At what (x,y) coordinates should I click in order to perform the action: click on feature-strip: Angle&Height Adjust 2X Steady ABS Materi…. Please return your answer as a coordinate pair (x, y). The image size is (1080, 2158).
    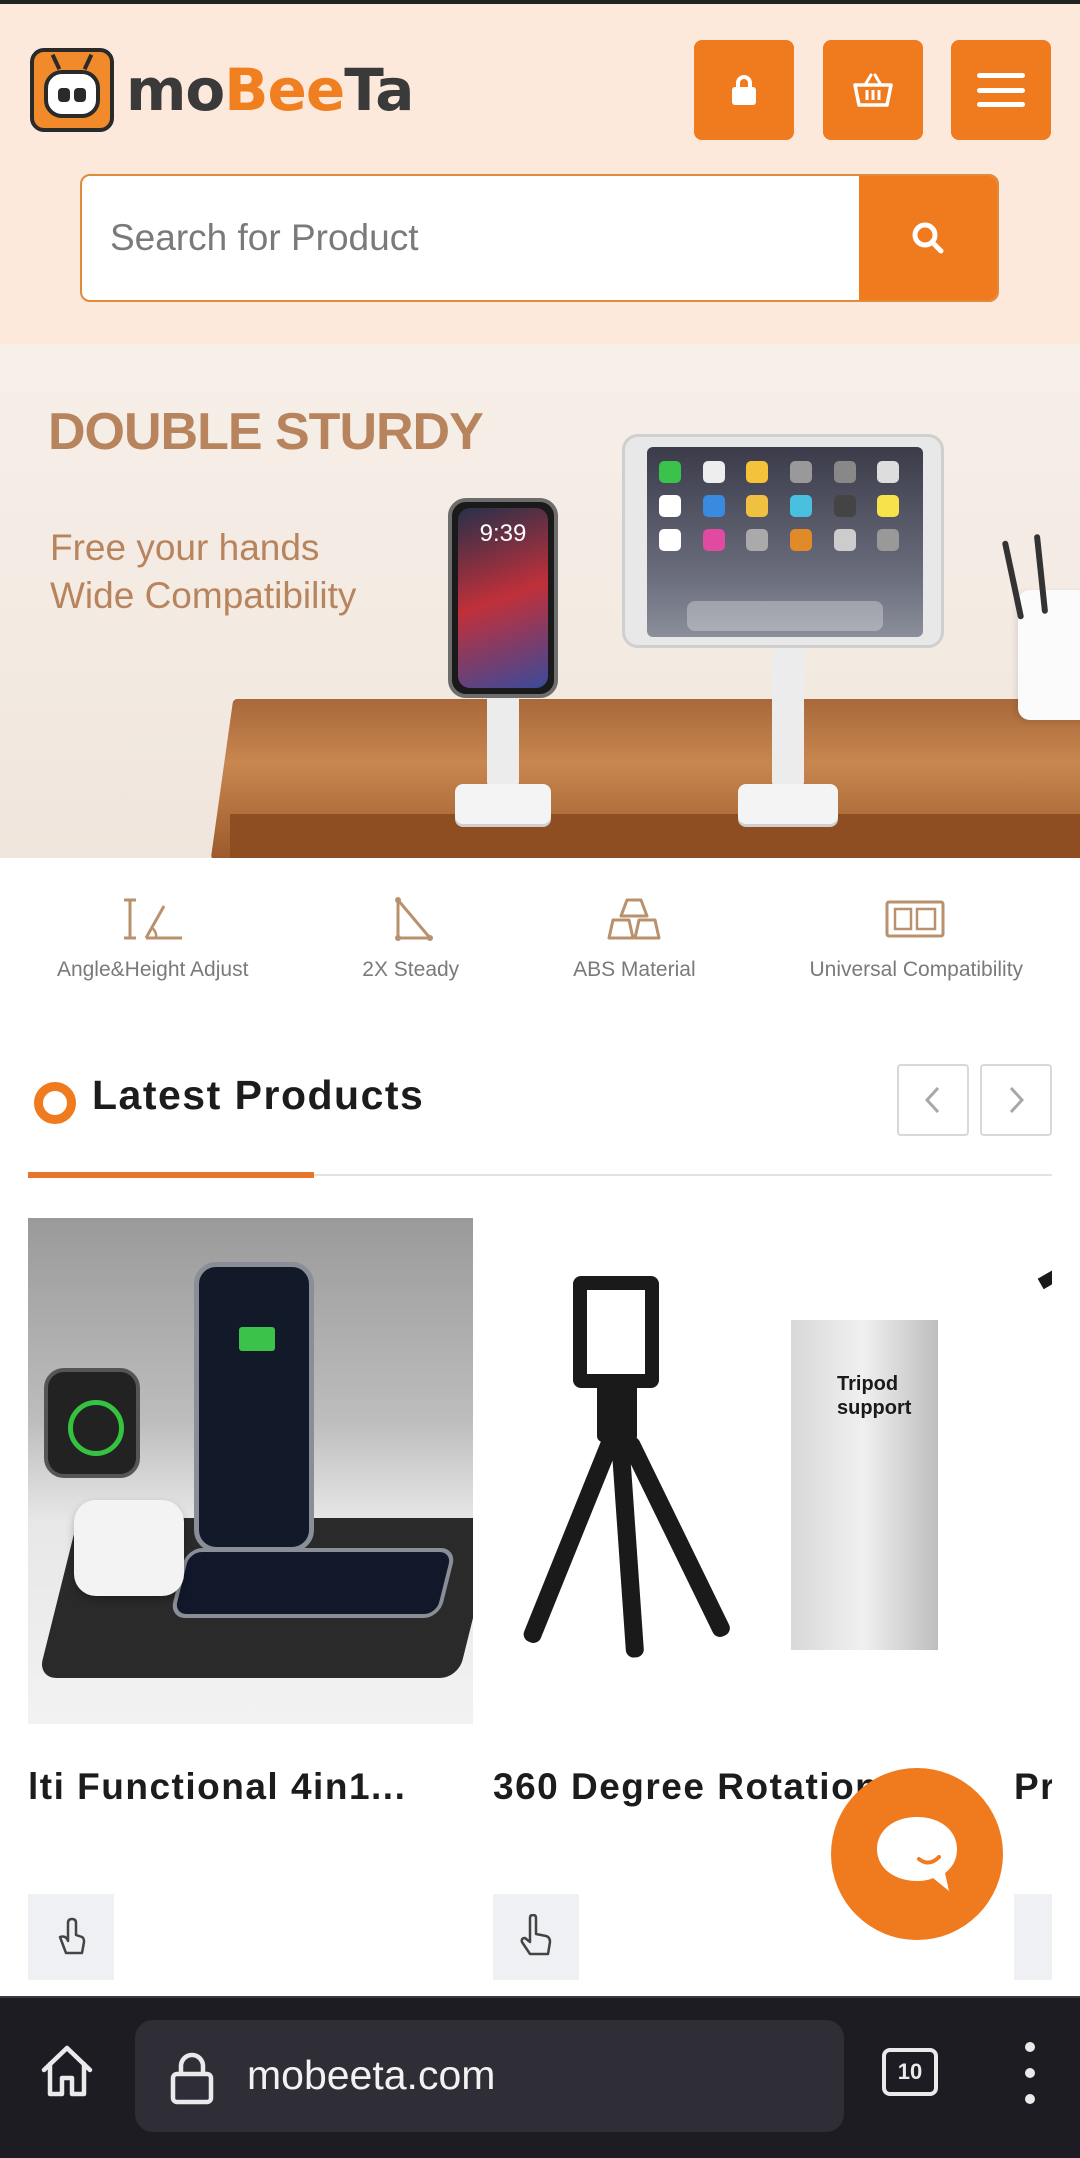
    Looking at the image, I should click on (540, 933).